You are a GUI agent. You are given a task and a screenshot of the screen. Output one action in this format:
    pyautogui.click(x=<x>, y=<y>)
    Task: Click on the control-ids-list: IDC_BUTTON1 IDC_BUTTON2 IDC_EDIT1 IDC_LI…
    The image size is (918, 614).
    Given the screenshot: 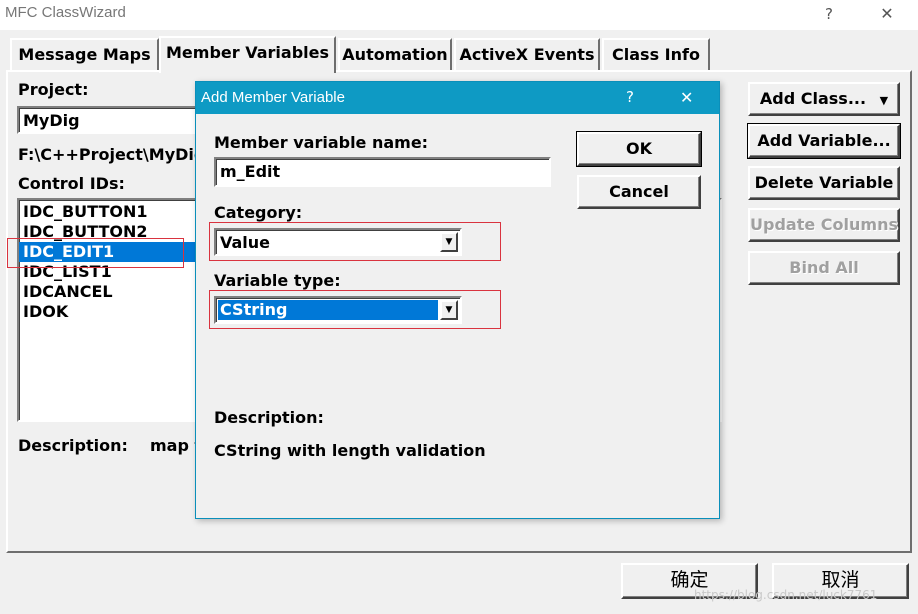 What is the action you would take?
    pyautogui.click(x=117, y=310)
    